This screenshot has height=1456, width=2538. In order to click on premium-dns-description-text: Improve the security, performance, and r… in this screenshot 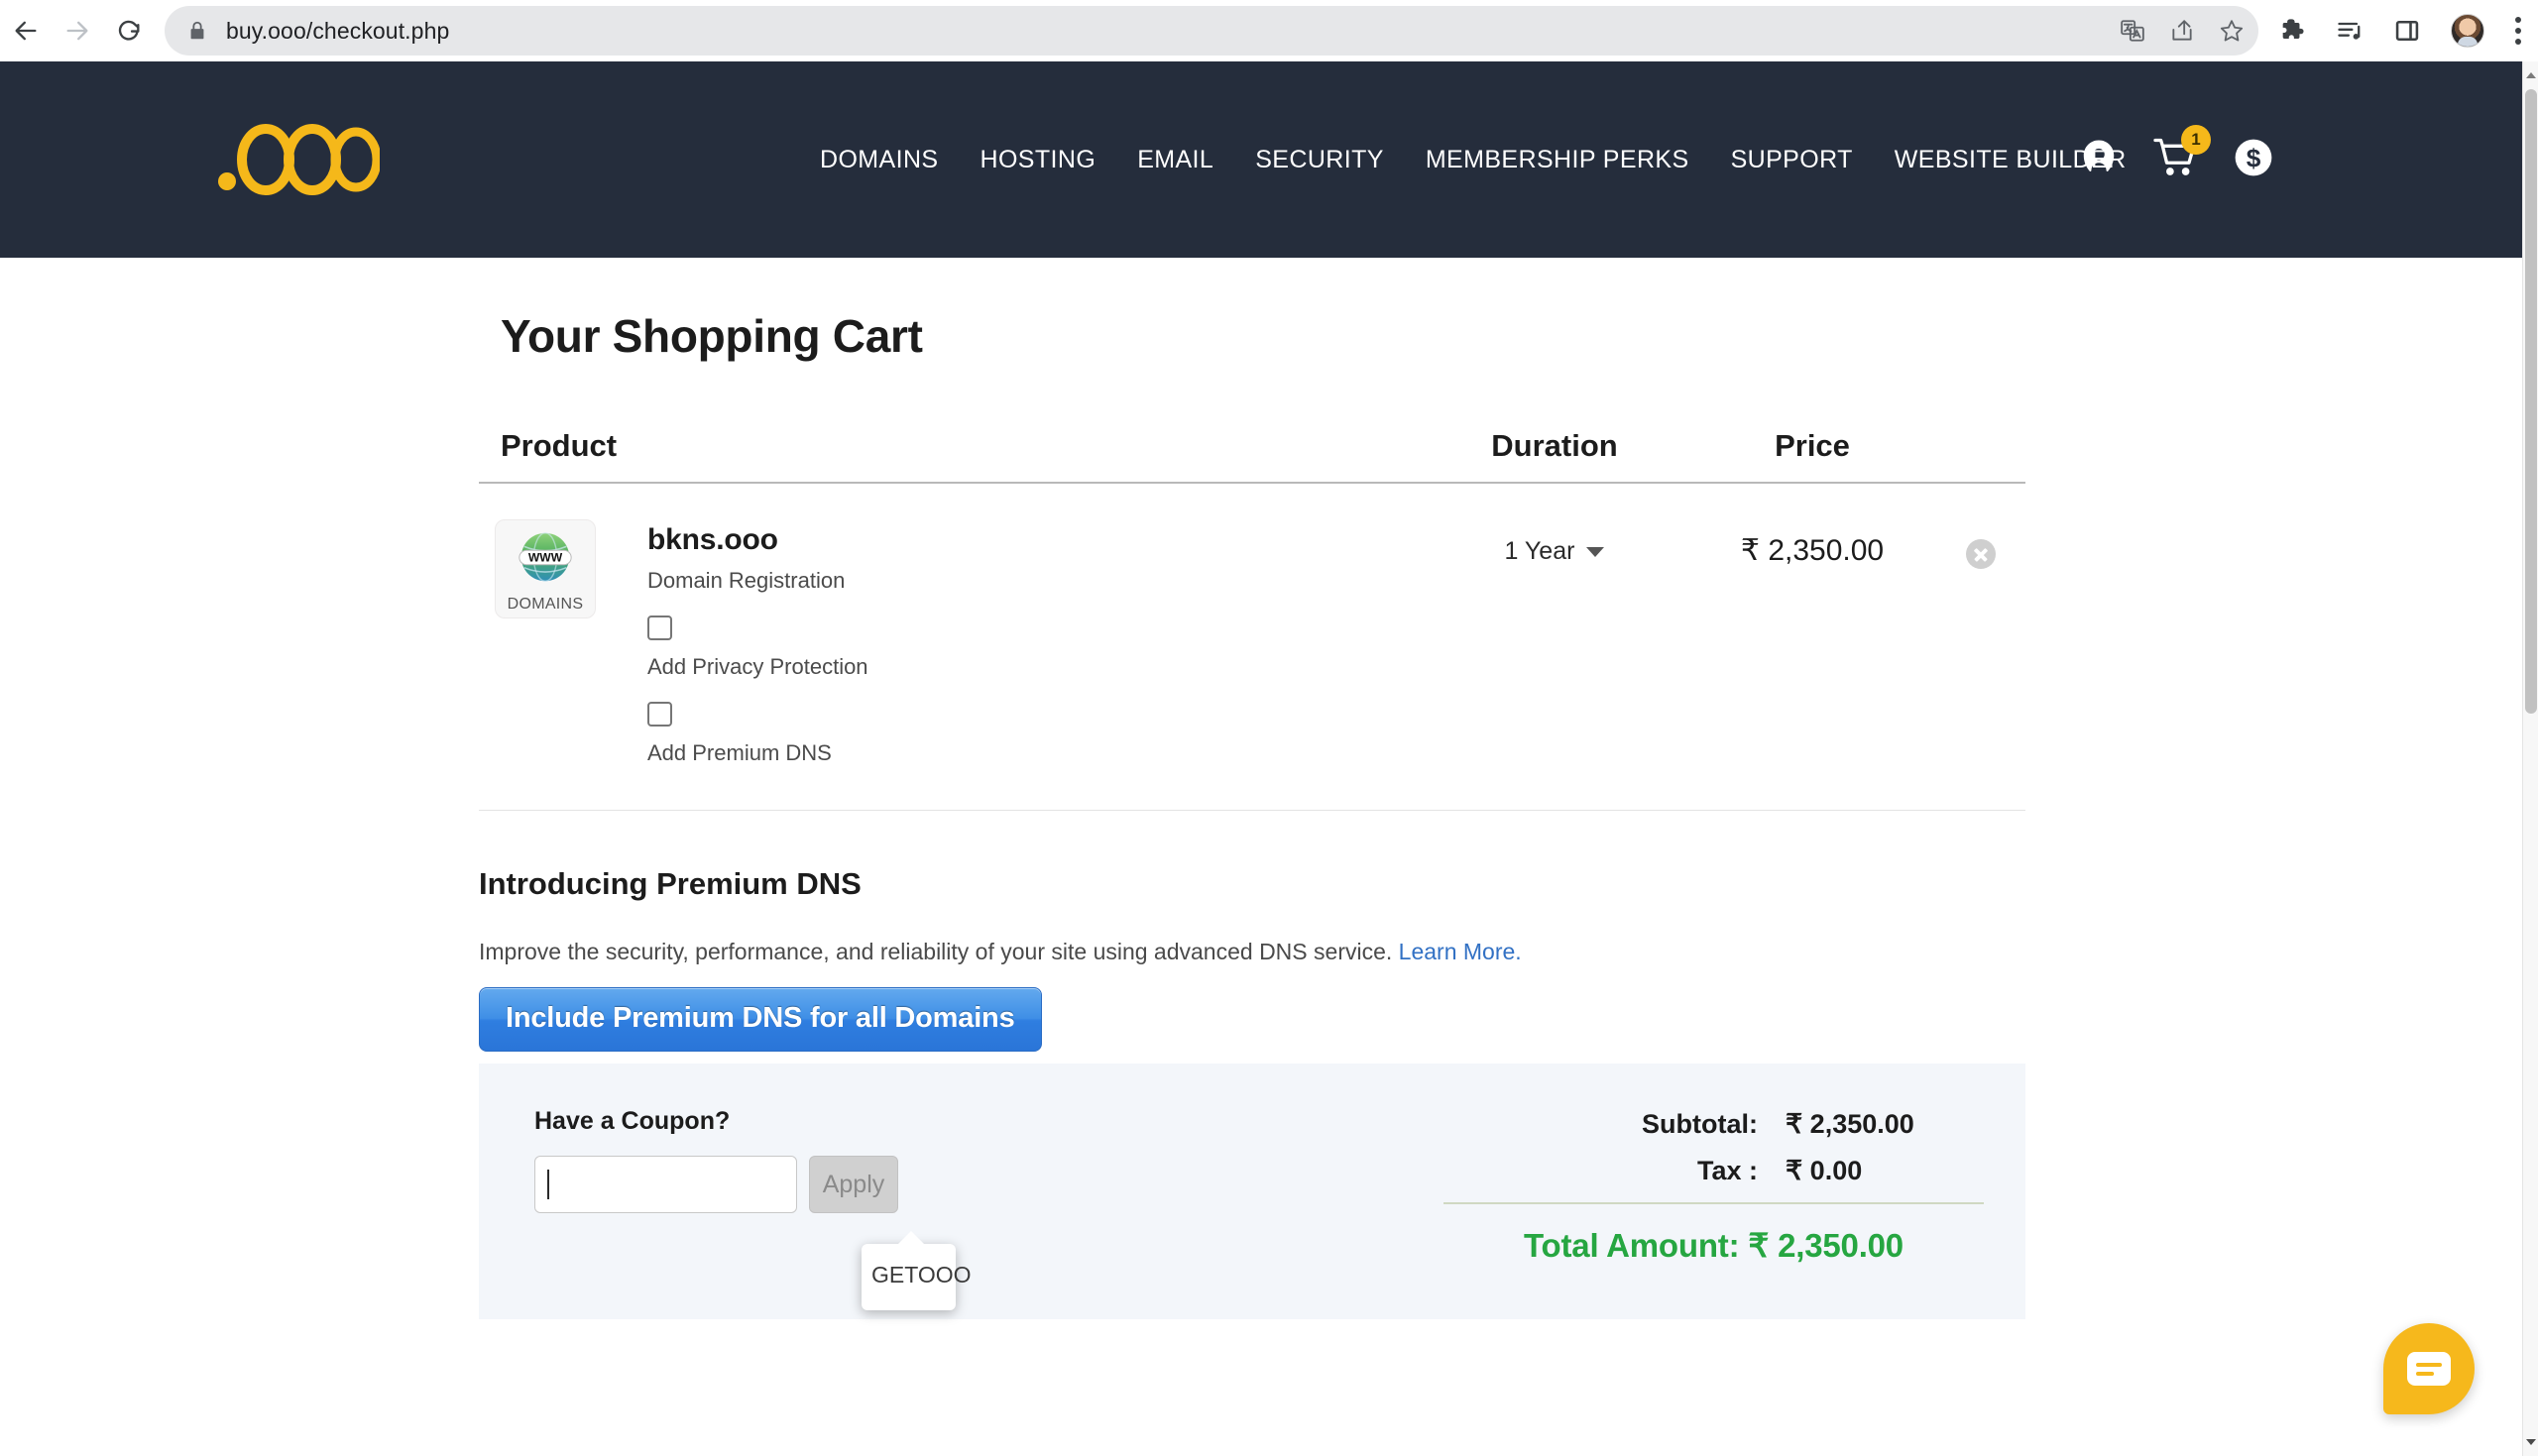, I will do `click(936, 951)`.